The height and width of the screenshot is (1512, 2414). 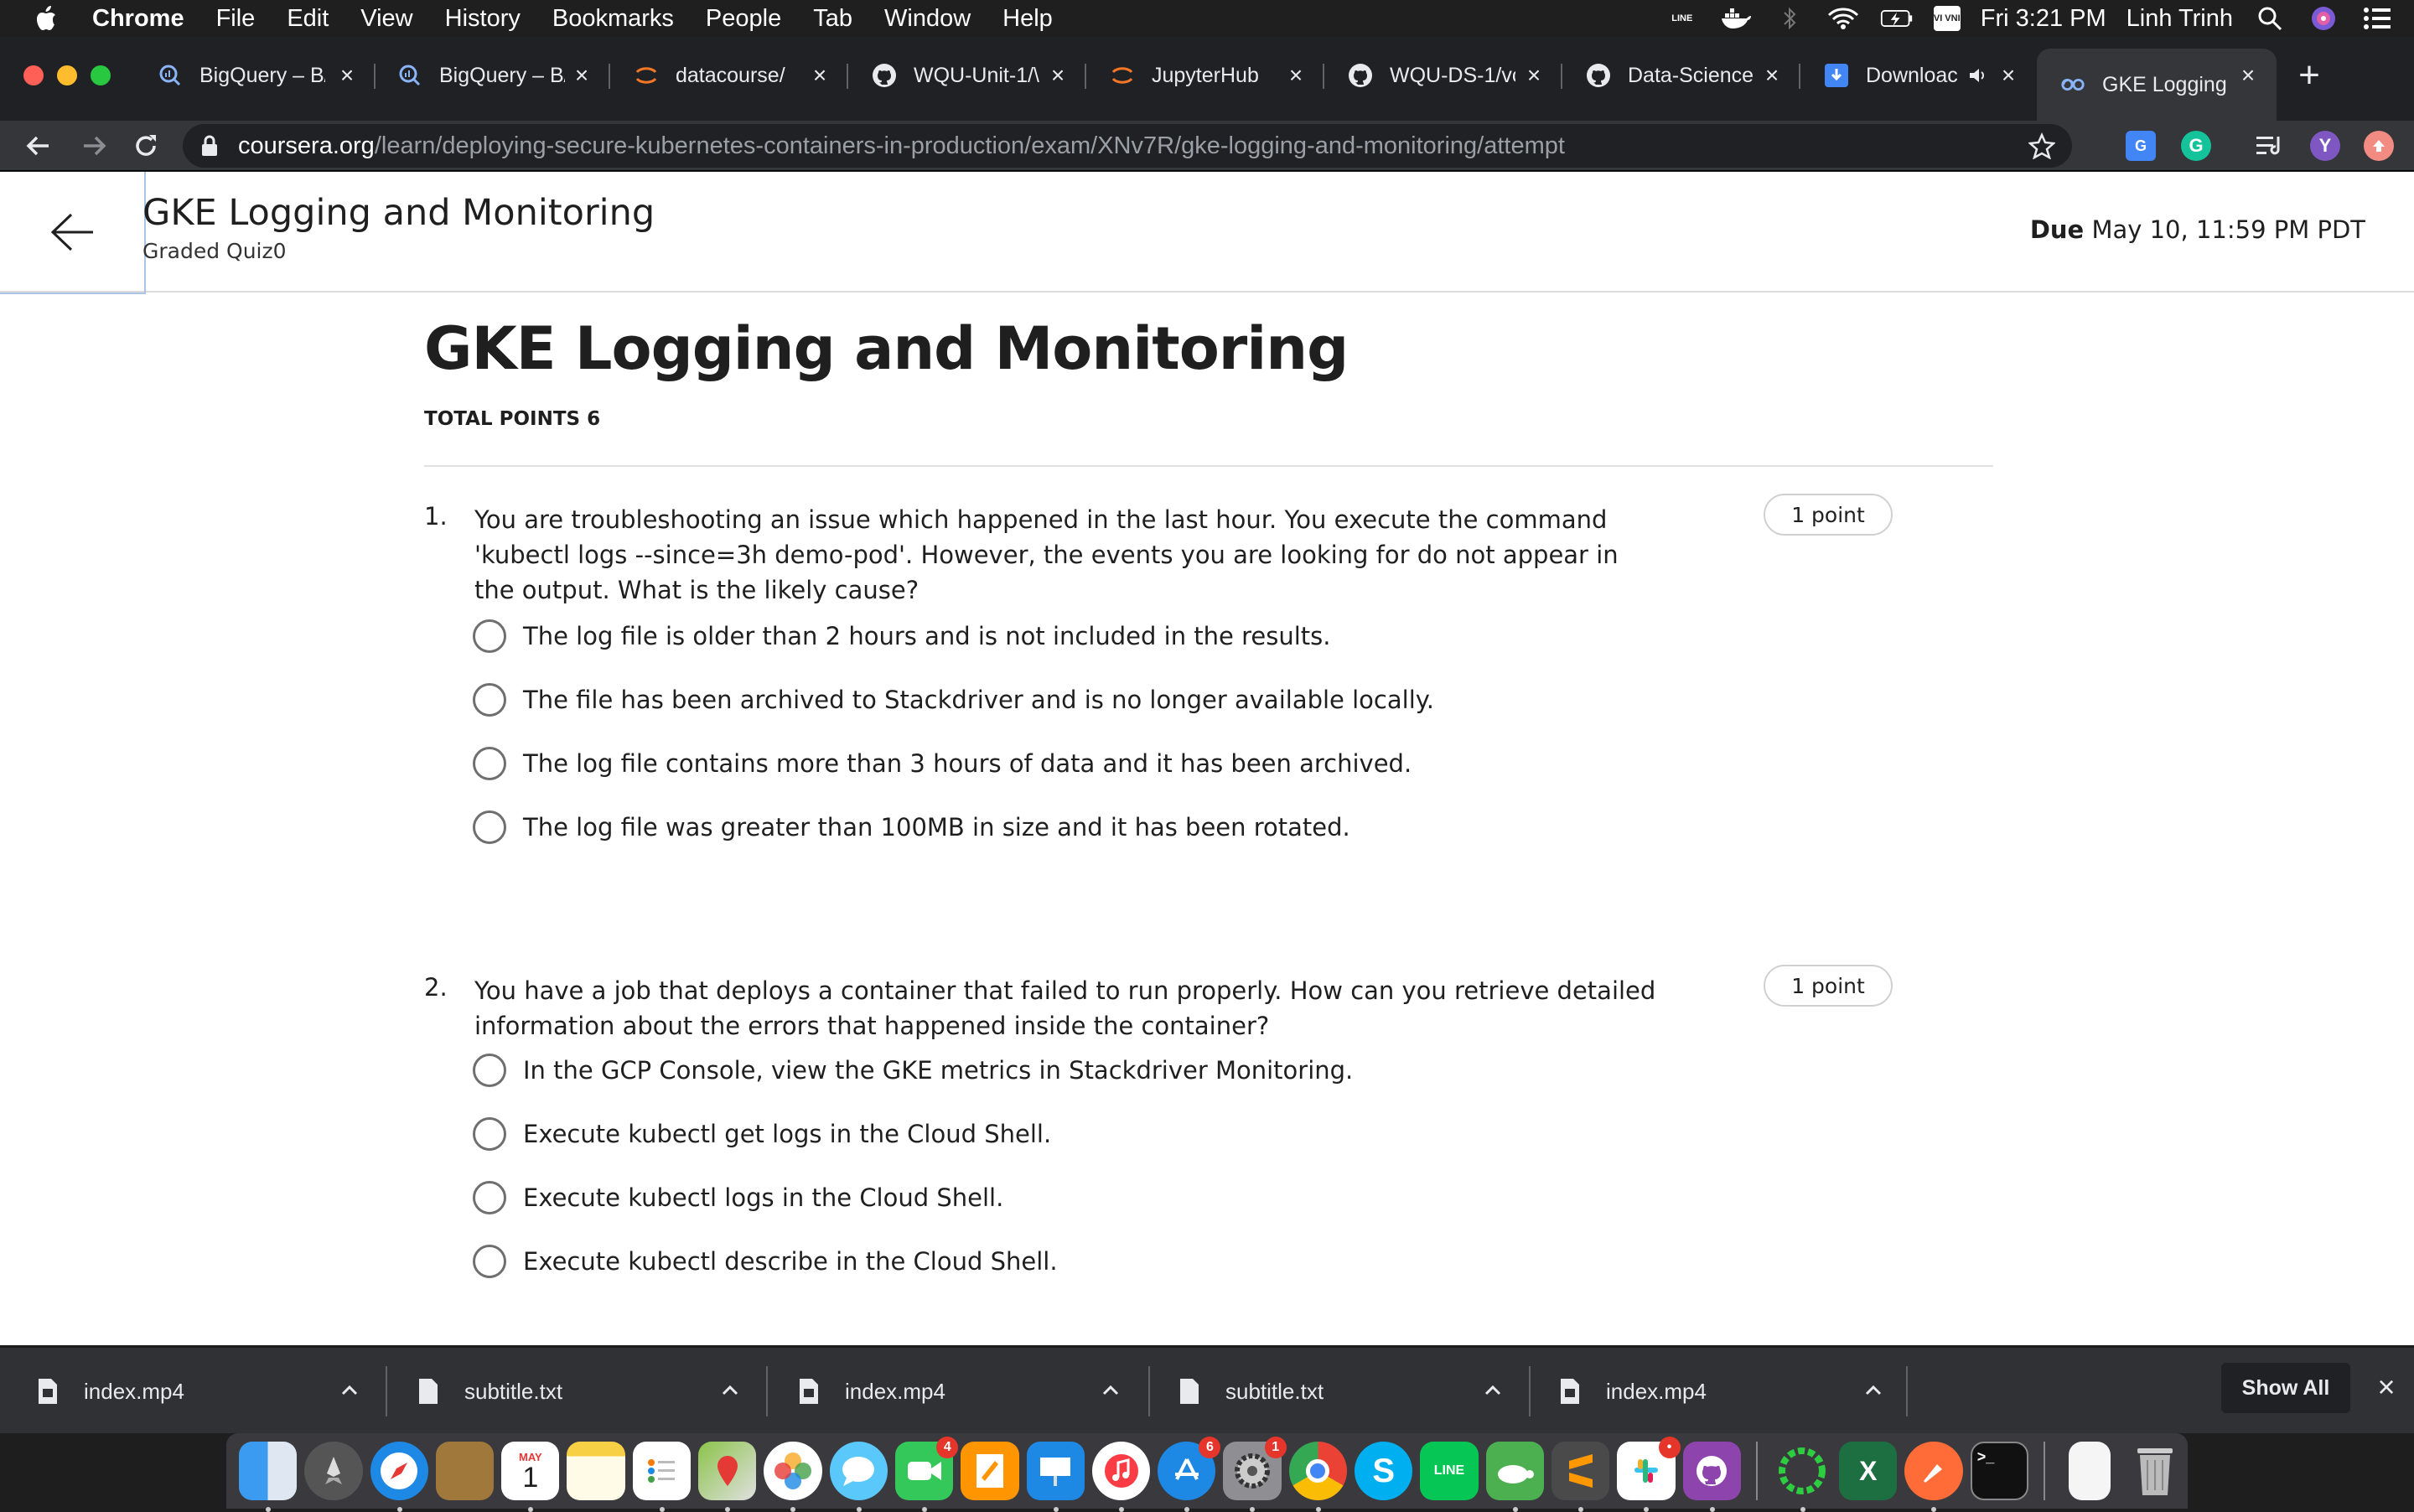 I want to click on show-all-button: Show All, so click(x=2286, y=1388).